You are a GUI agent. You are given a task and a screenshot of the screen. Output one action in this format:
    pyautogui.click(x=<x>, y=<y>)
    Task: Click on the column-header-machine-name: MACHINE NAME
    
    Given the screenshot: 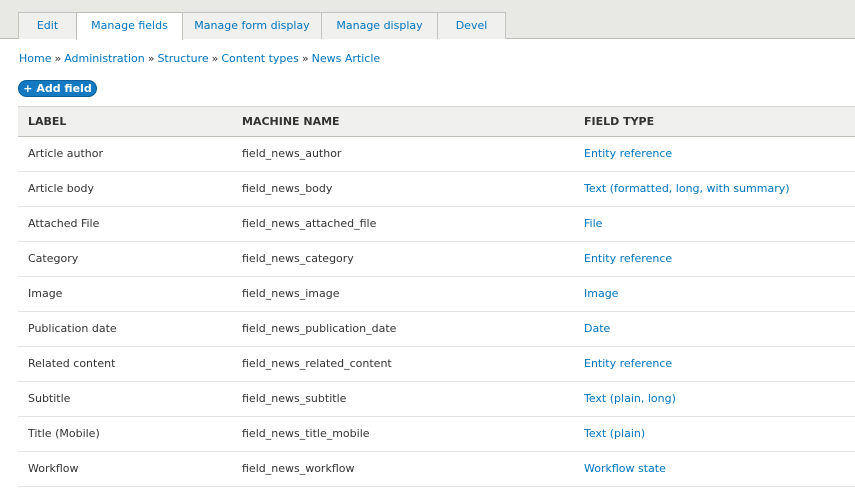 What is the action you would take?
    pyautogui.click(x=291, y=121)
    